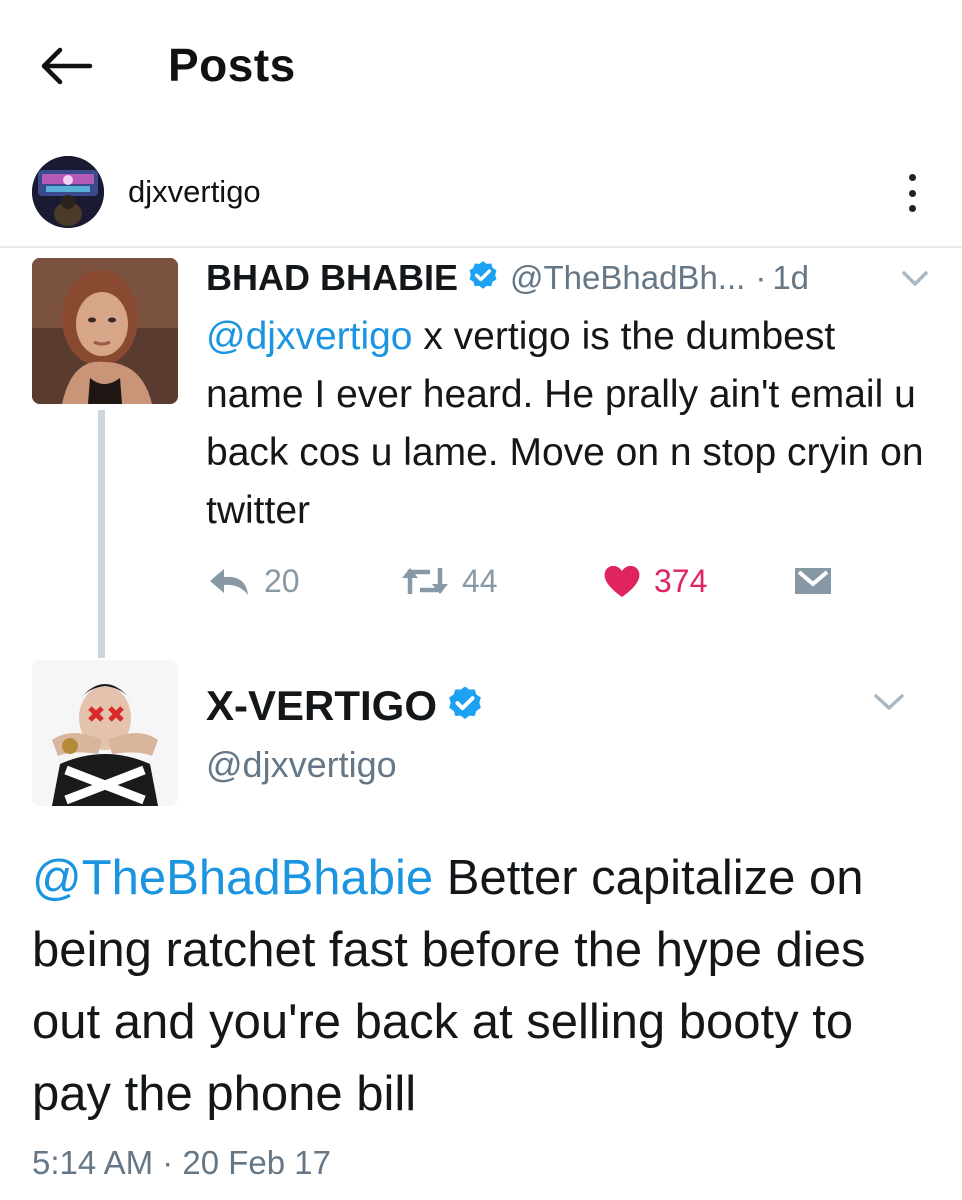 The height and width of the screenshot is (1200, 962). Describe the element at coordinates (332, 278) in the screenshot. I see `reply-parent-name: BHAD BHABIE` at that location.